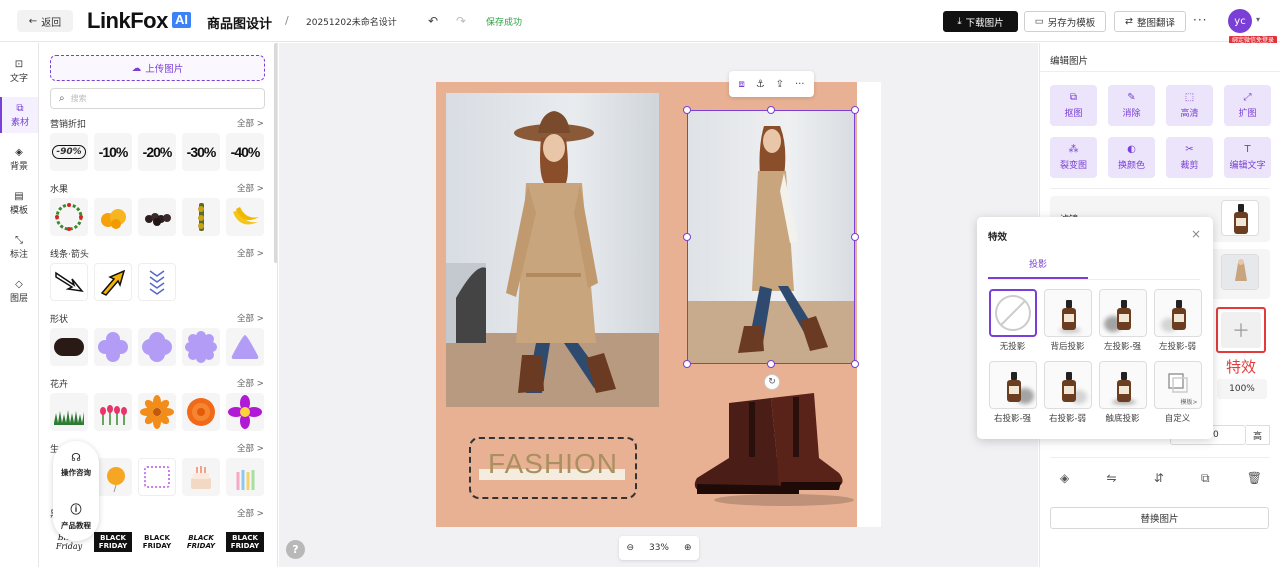 The width and height of the screenshot is (1280, 567). What do you see at coordinates (1159, 518) in the screenshot?
I see `replace-image-button: 替换图片` at bounding box center [1159, 518].